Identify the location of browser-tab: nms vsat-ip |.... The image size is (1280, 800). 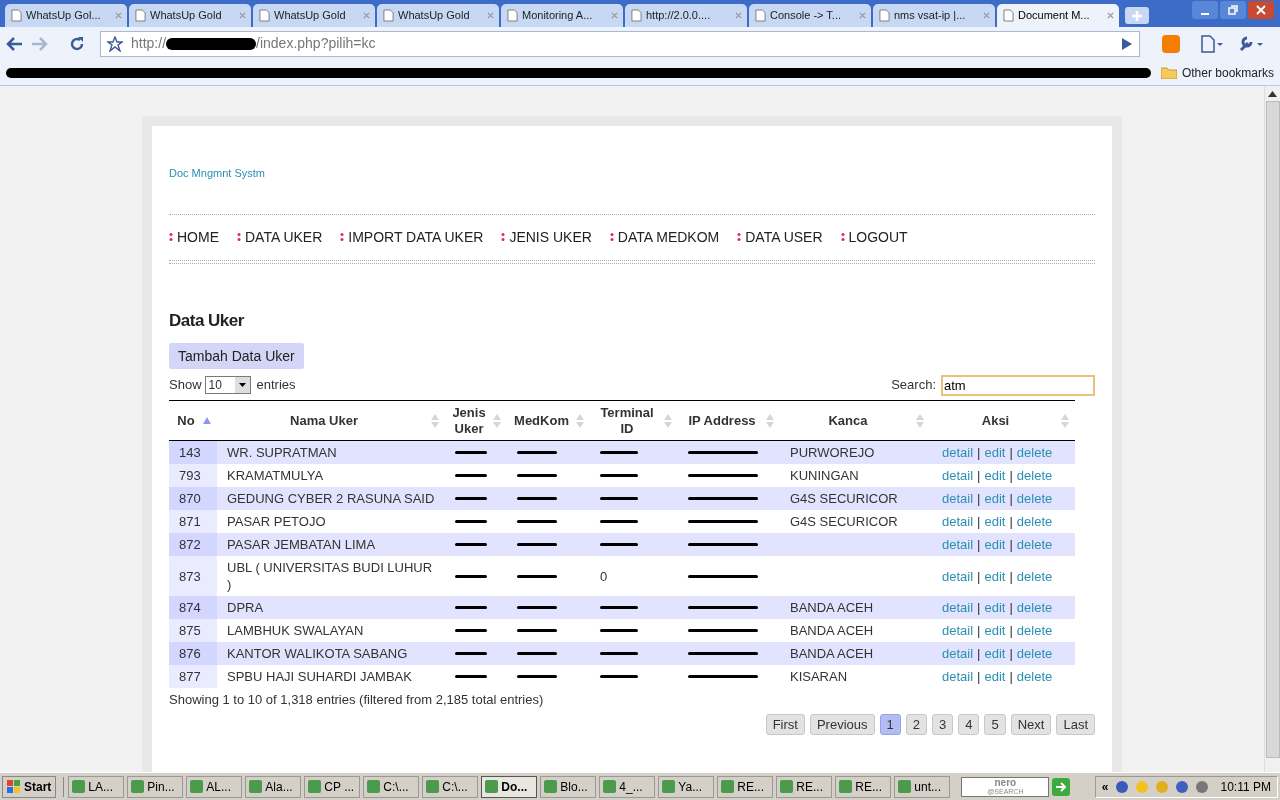
(934, 15).